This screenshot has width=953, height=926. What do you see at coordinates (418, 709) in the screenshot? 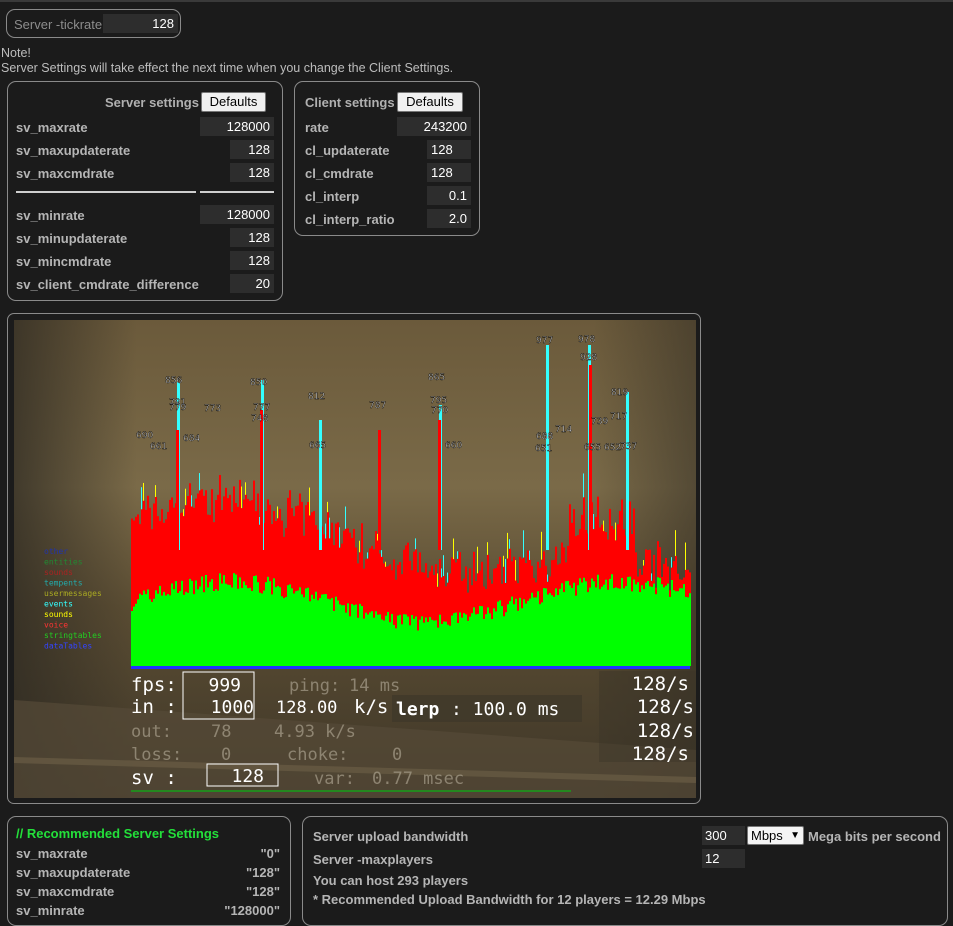
I see `lerp-label: lerp` at bounding box center [418, 709].